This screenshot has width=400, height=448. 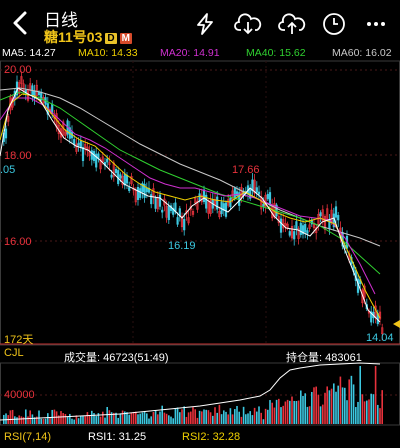 What do you see at coordinates (108, 53) in the screenshot?
I see `ma10-value: MA10: 14.33` at bounding box center [108, 53].